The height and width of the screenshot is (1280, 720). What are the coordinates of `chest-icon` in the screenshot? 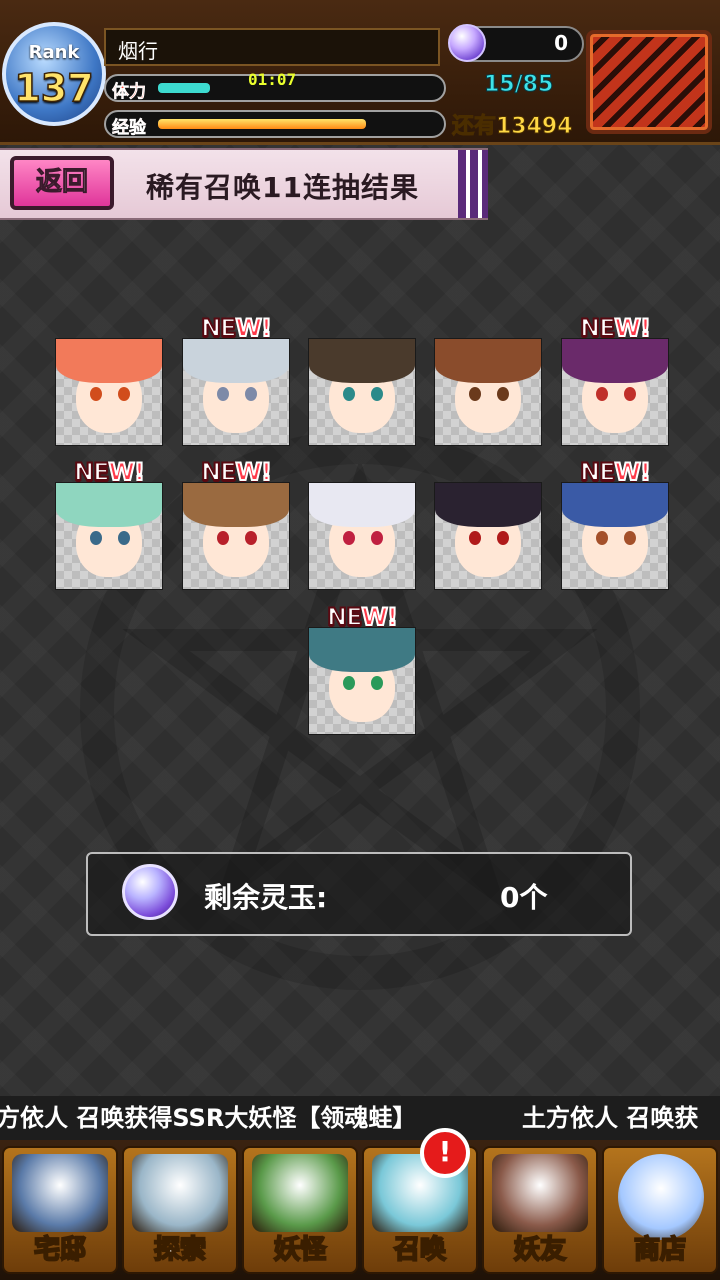 It's located at (649, 82).